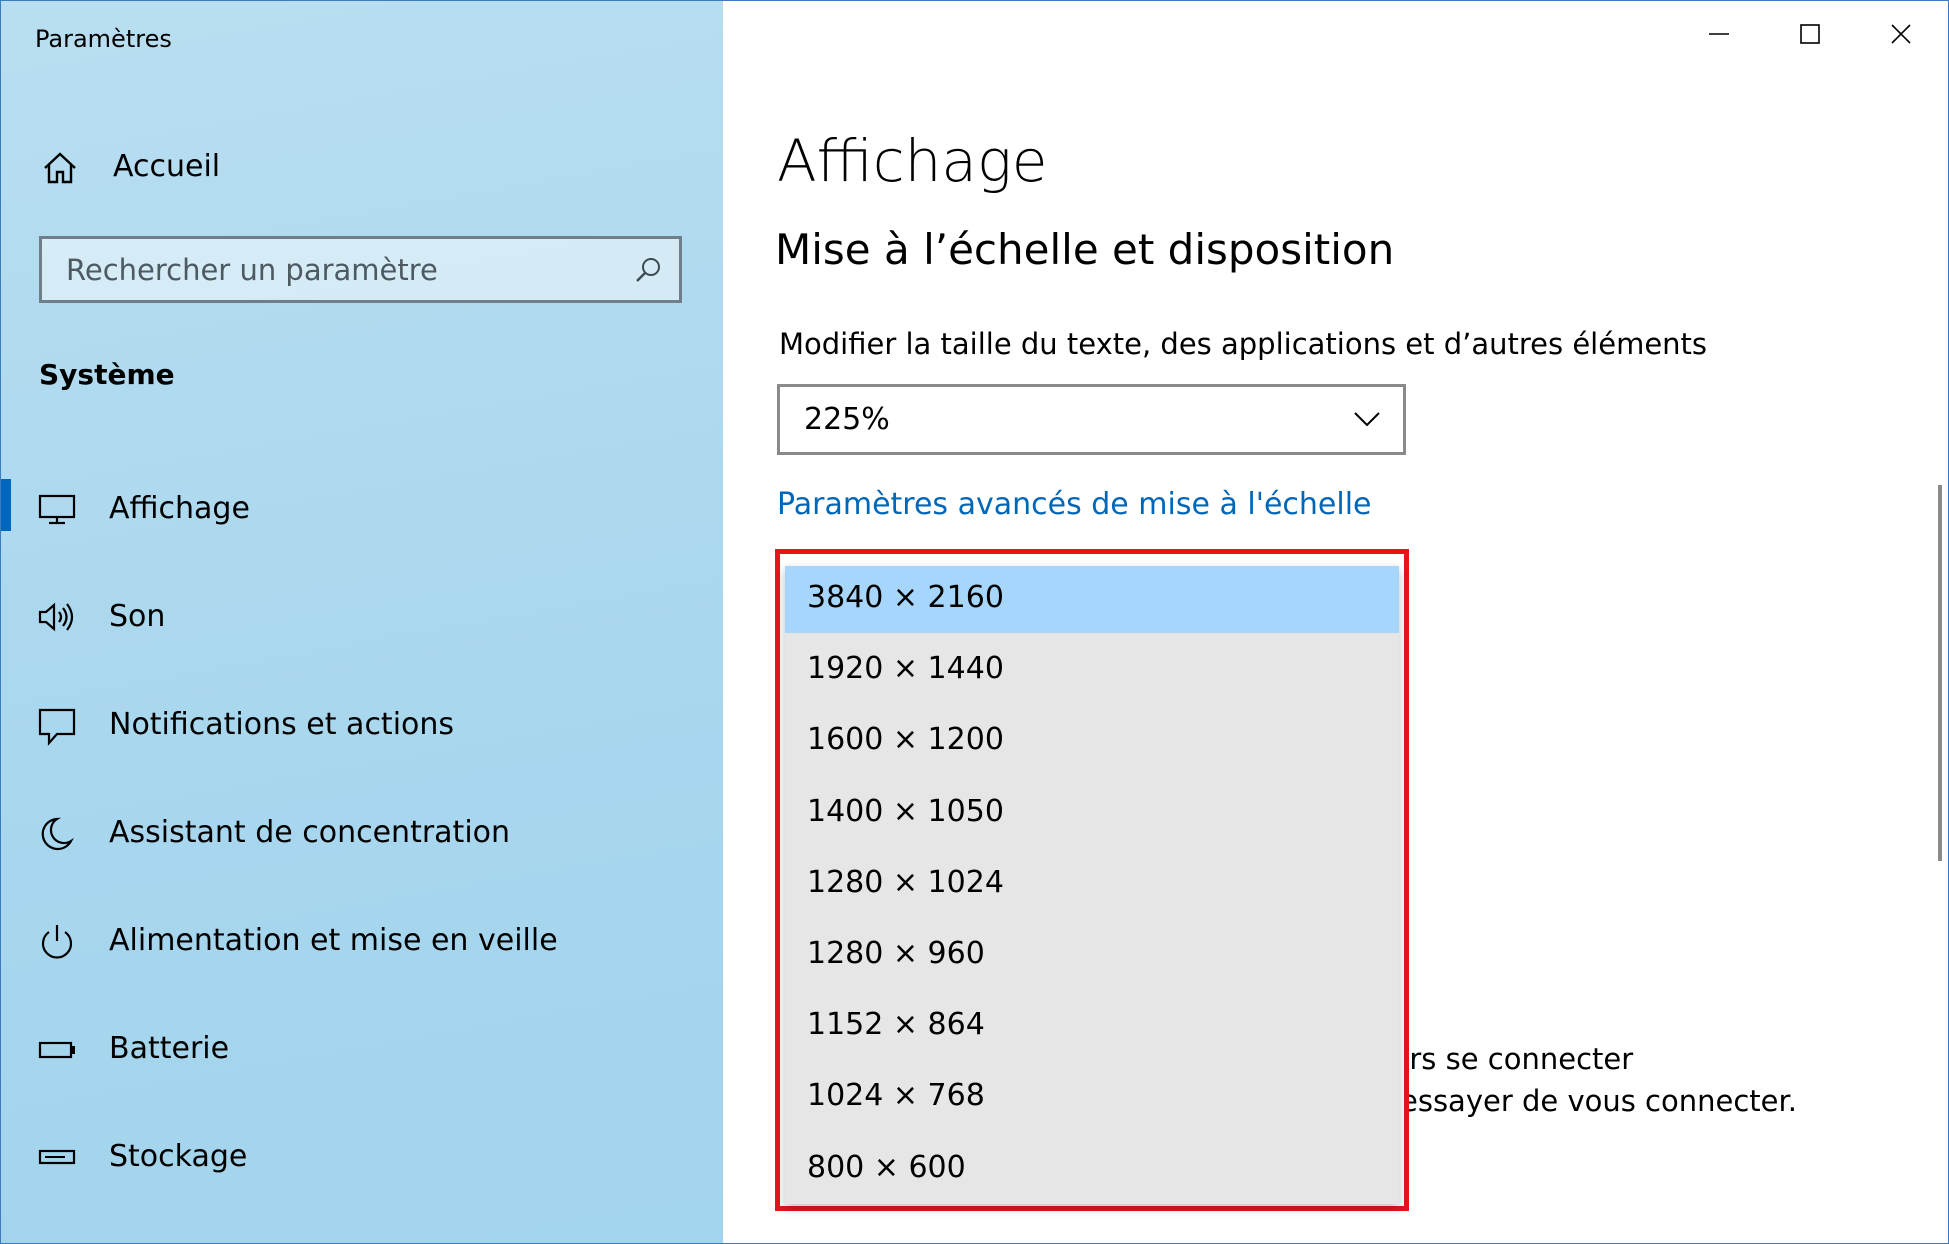 The image size is (1949, 1244). What do you see at coordinates (1092, 1026) in the screenshot?
I see `resolution-option: 1152 × 864` at bounding box center [1092, 1026].